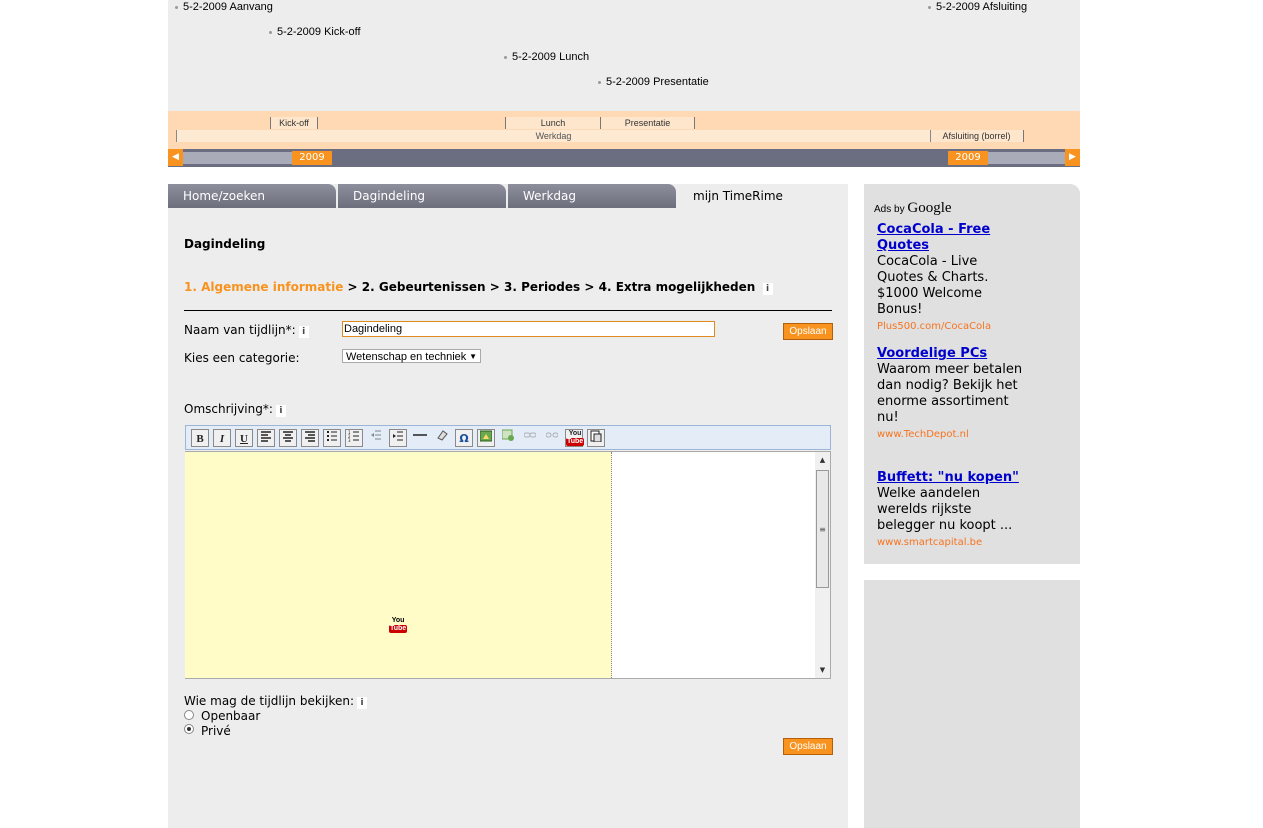 This screenshot has width=1263, height=828. What do you see at coordinates (647, 123) in the screenshot?
I see `period-presentatie: Presentatie` at bounding box center [647, 123].